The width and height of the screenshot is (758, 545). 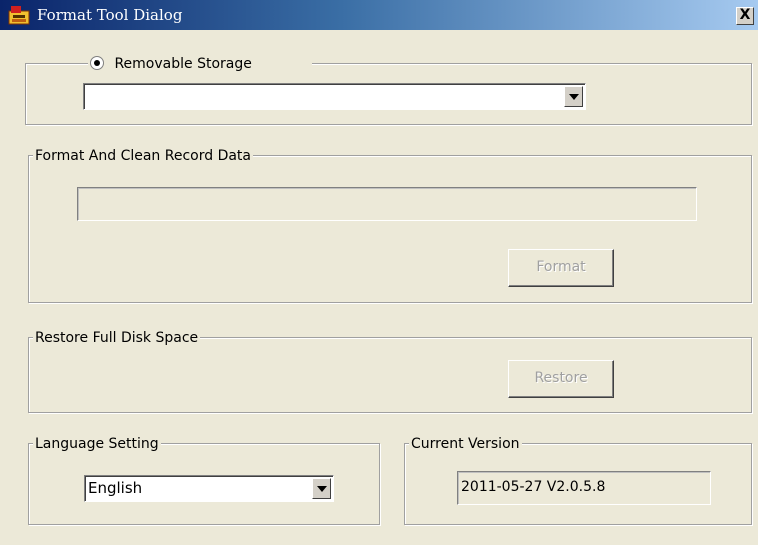 I want to click on language-select: English, so click(x=209, y=488).